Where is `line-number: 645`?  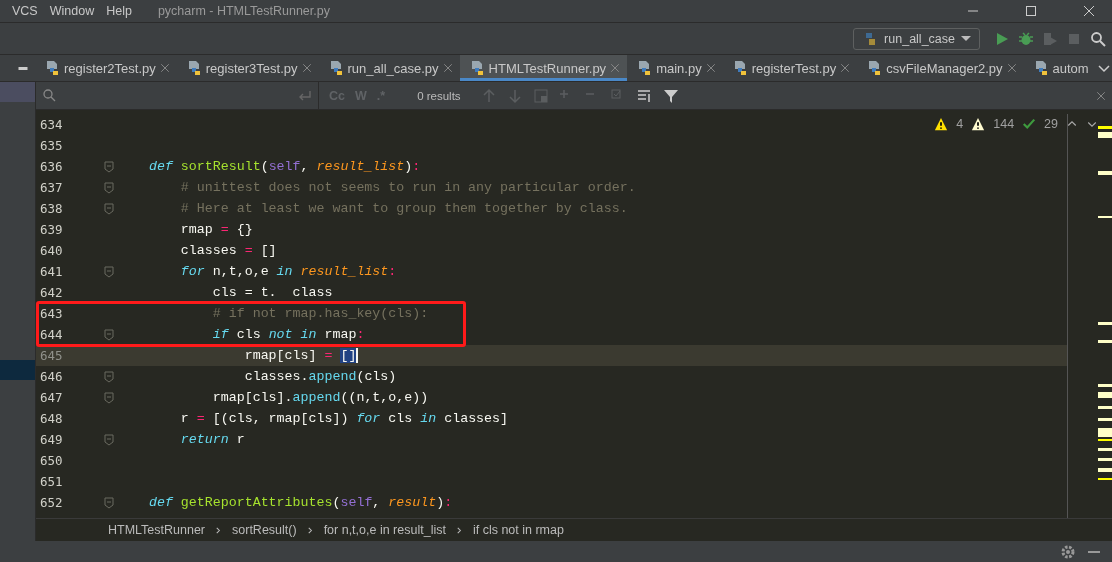 line-number: 645 is located at coordinates (51, 355).